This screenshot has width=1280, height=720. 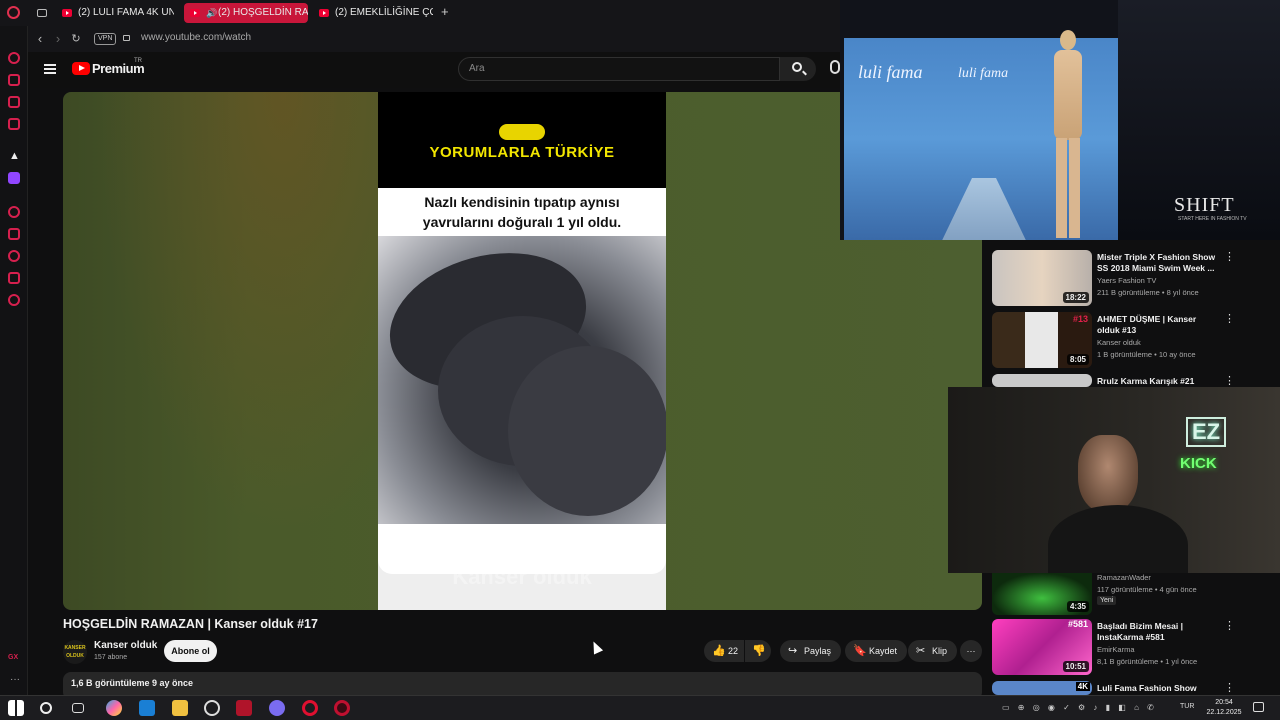 What do you see at coordinates (125, 645) in the screenshot?
I see `channel-name: Kanser olduk` at bounding box center [125, 645].